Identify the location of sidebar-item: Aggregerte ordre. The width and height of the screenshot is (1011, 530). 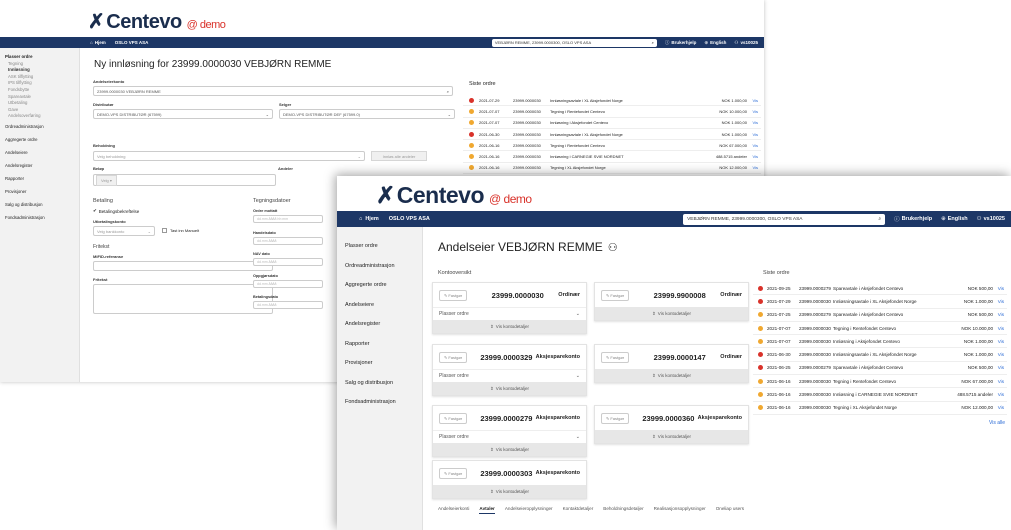
(383, 286).